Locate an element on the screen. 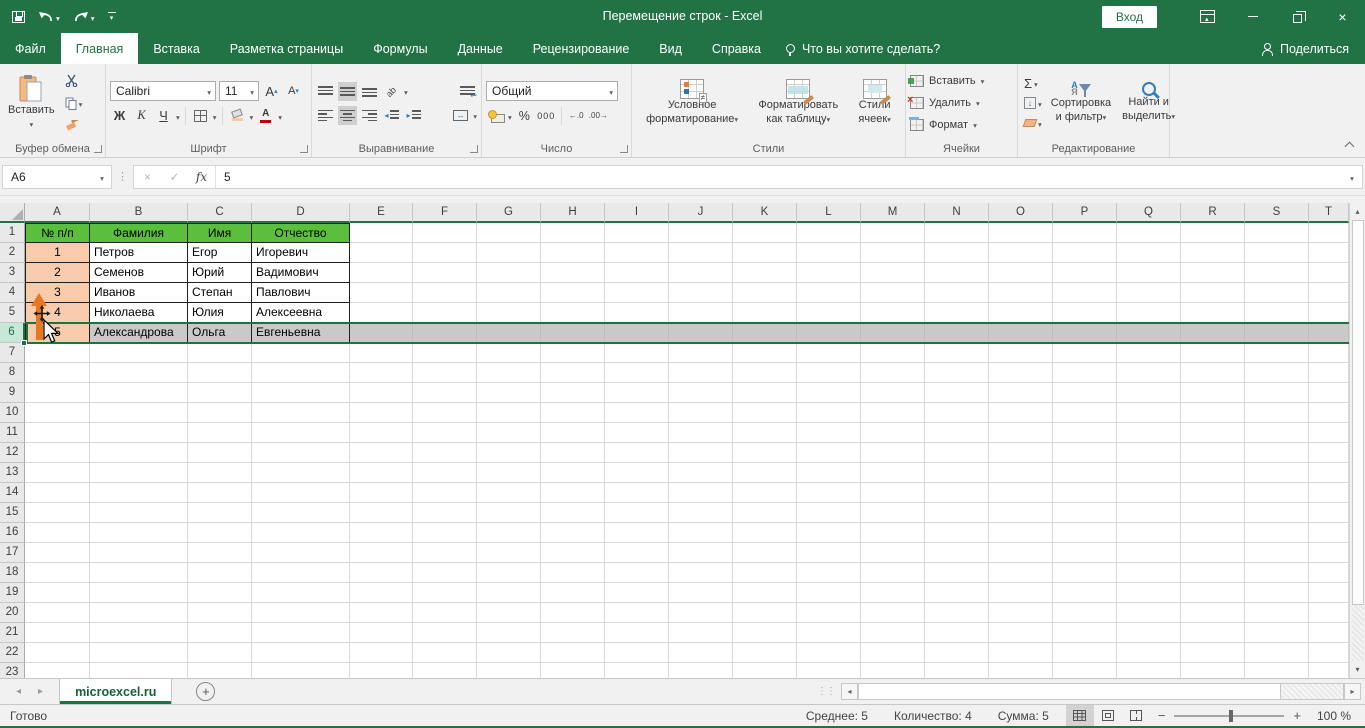  font-dialog-launcher is located at coordinates (304, 149).